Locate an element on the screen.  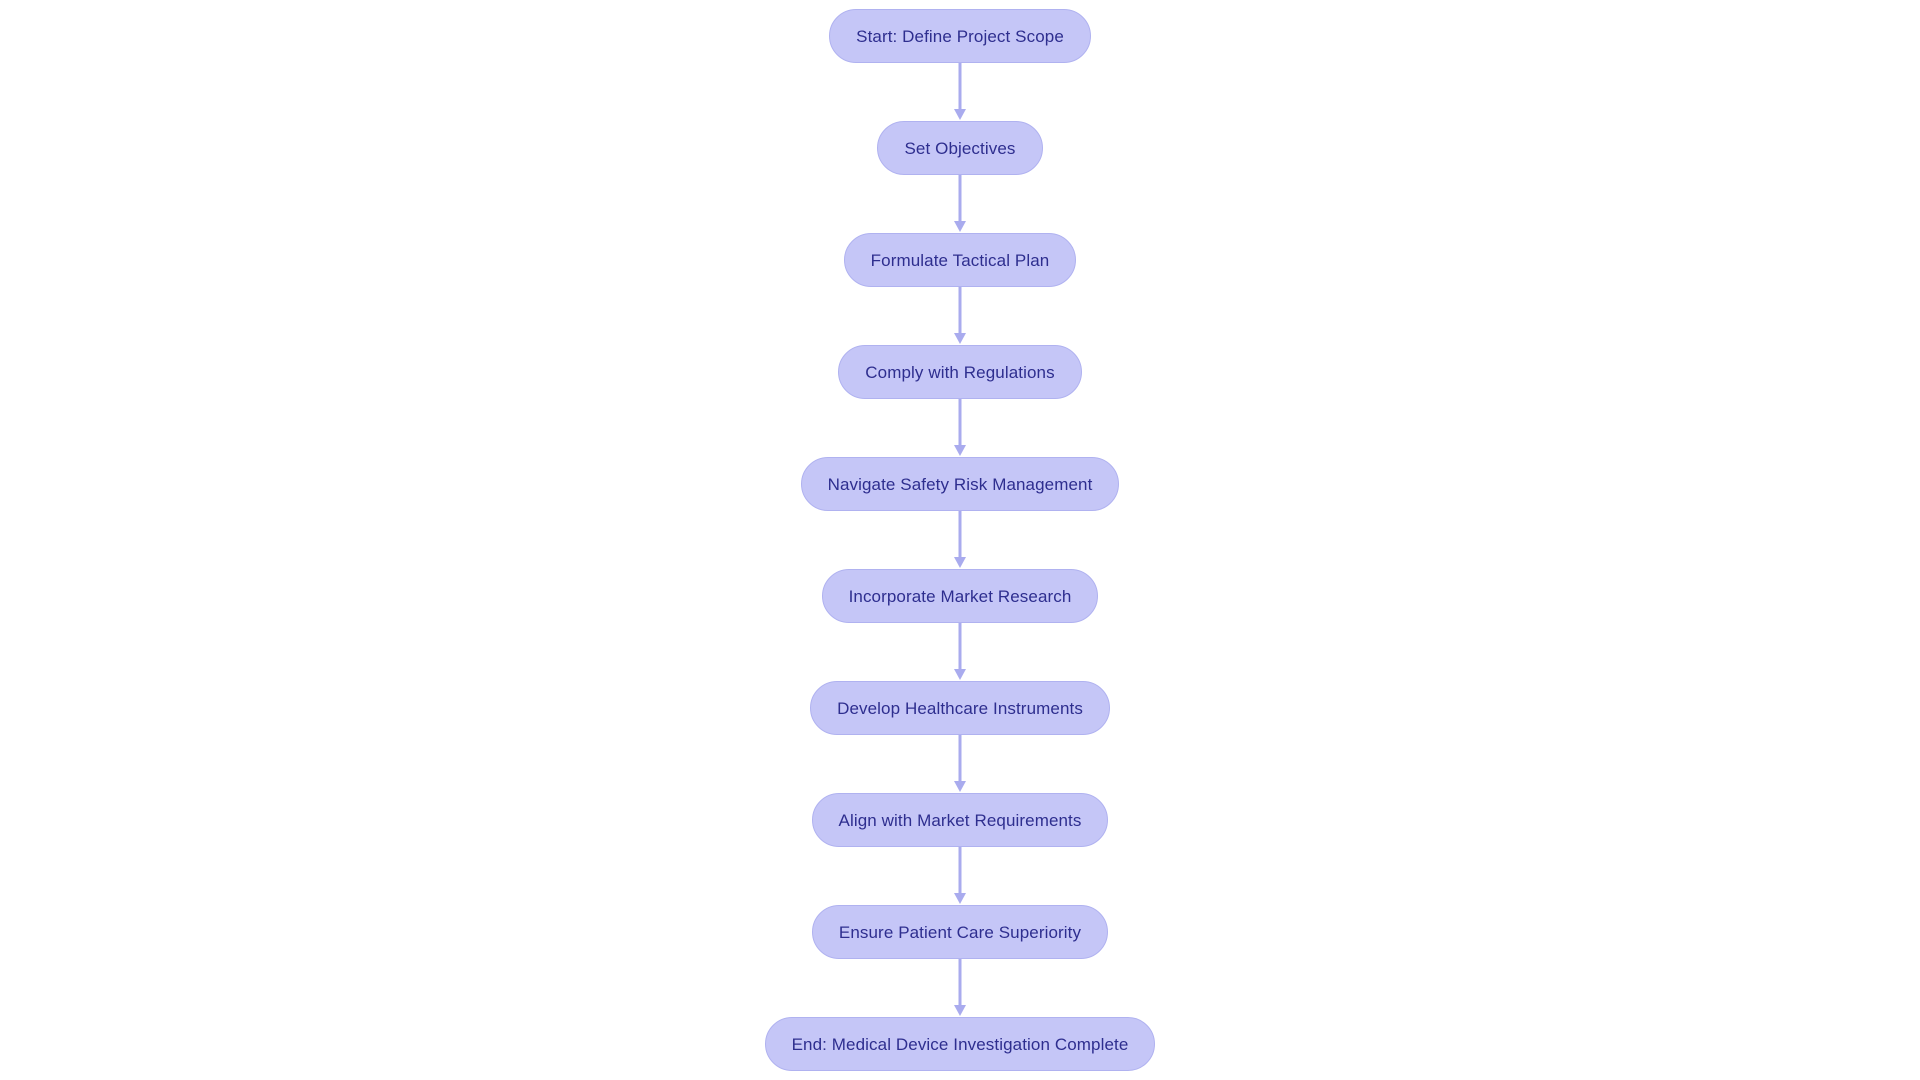
flow-node-start-define-project-scope: Start: Define Project Scope is located at coordinates (960, 36).